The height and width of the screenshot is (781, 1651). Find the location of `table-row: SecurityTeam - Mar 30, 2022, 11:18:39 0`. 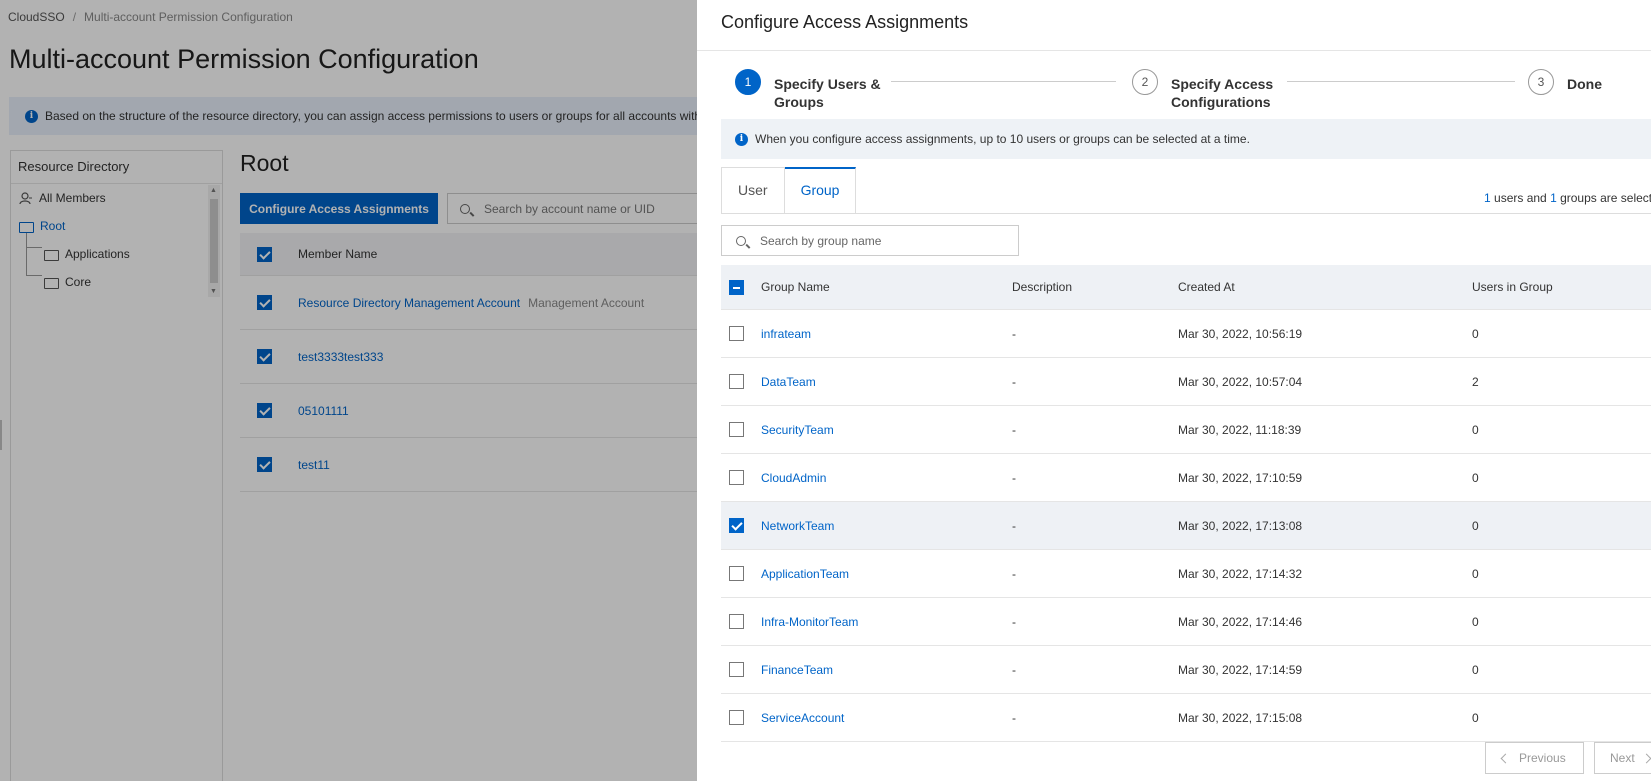

table-row: SecurityTeam - Mar 30, 2022, 11:18:39 0 is located at coordinates (1186, 430).